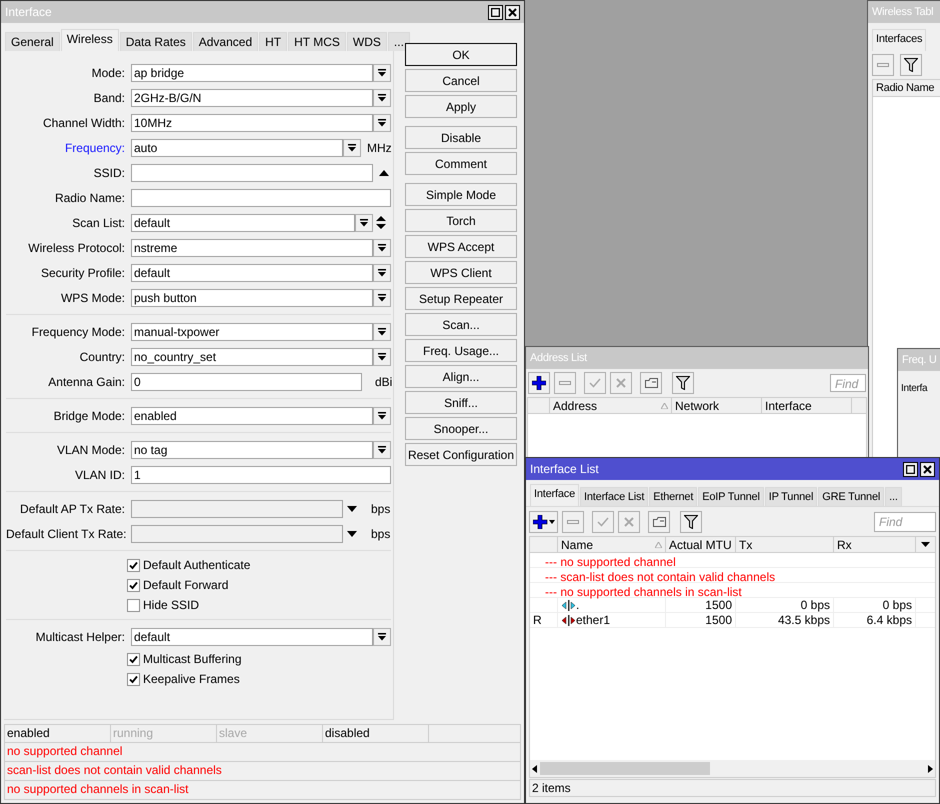  Describe the element at coordinates (246, 381) in the screenshot. I see `input-field: 0` at that location.